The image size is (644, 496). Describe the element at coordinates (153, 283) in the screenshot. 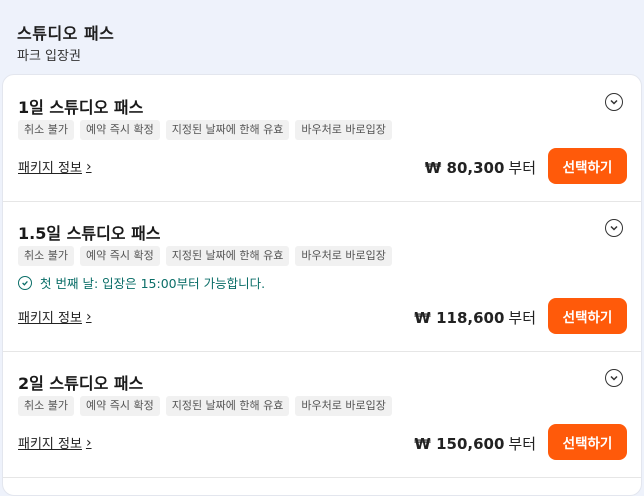

I see `notice-text: 첫 번째 날: 입장은 15:00부터 가능합니다.` at that location.